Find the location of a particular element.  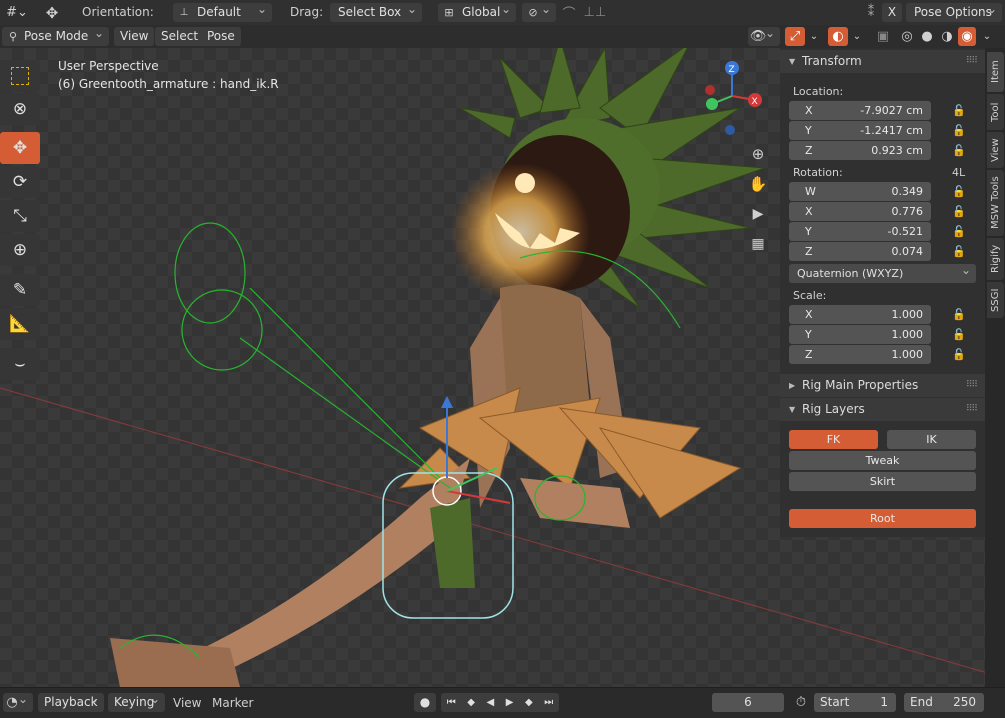

scale-x-field: X 1.000 is located at coordinates (860, 314).